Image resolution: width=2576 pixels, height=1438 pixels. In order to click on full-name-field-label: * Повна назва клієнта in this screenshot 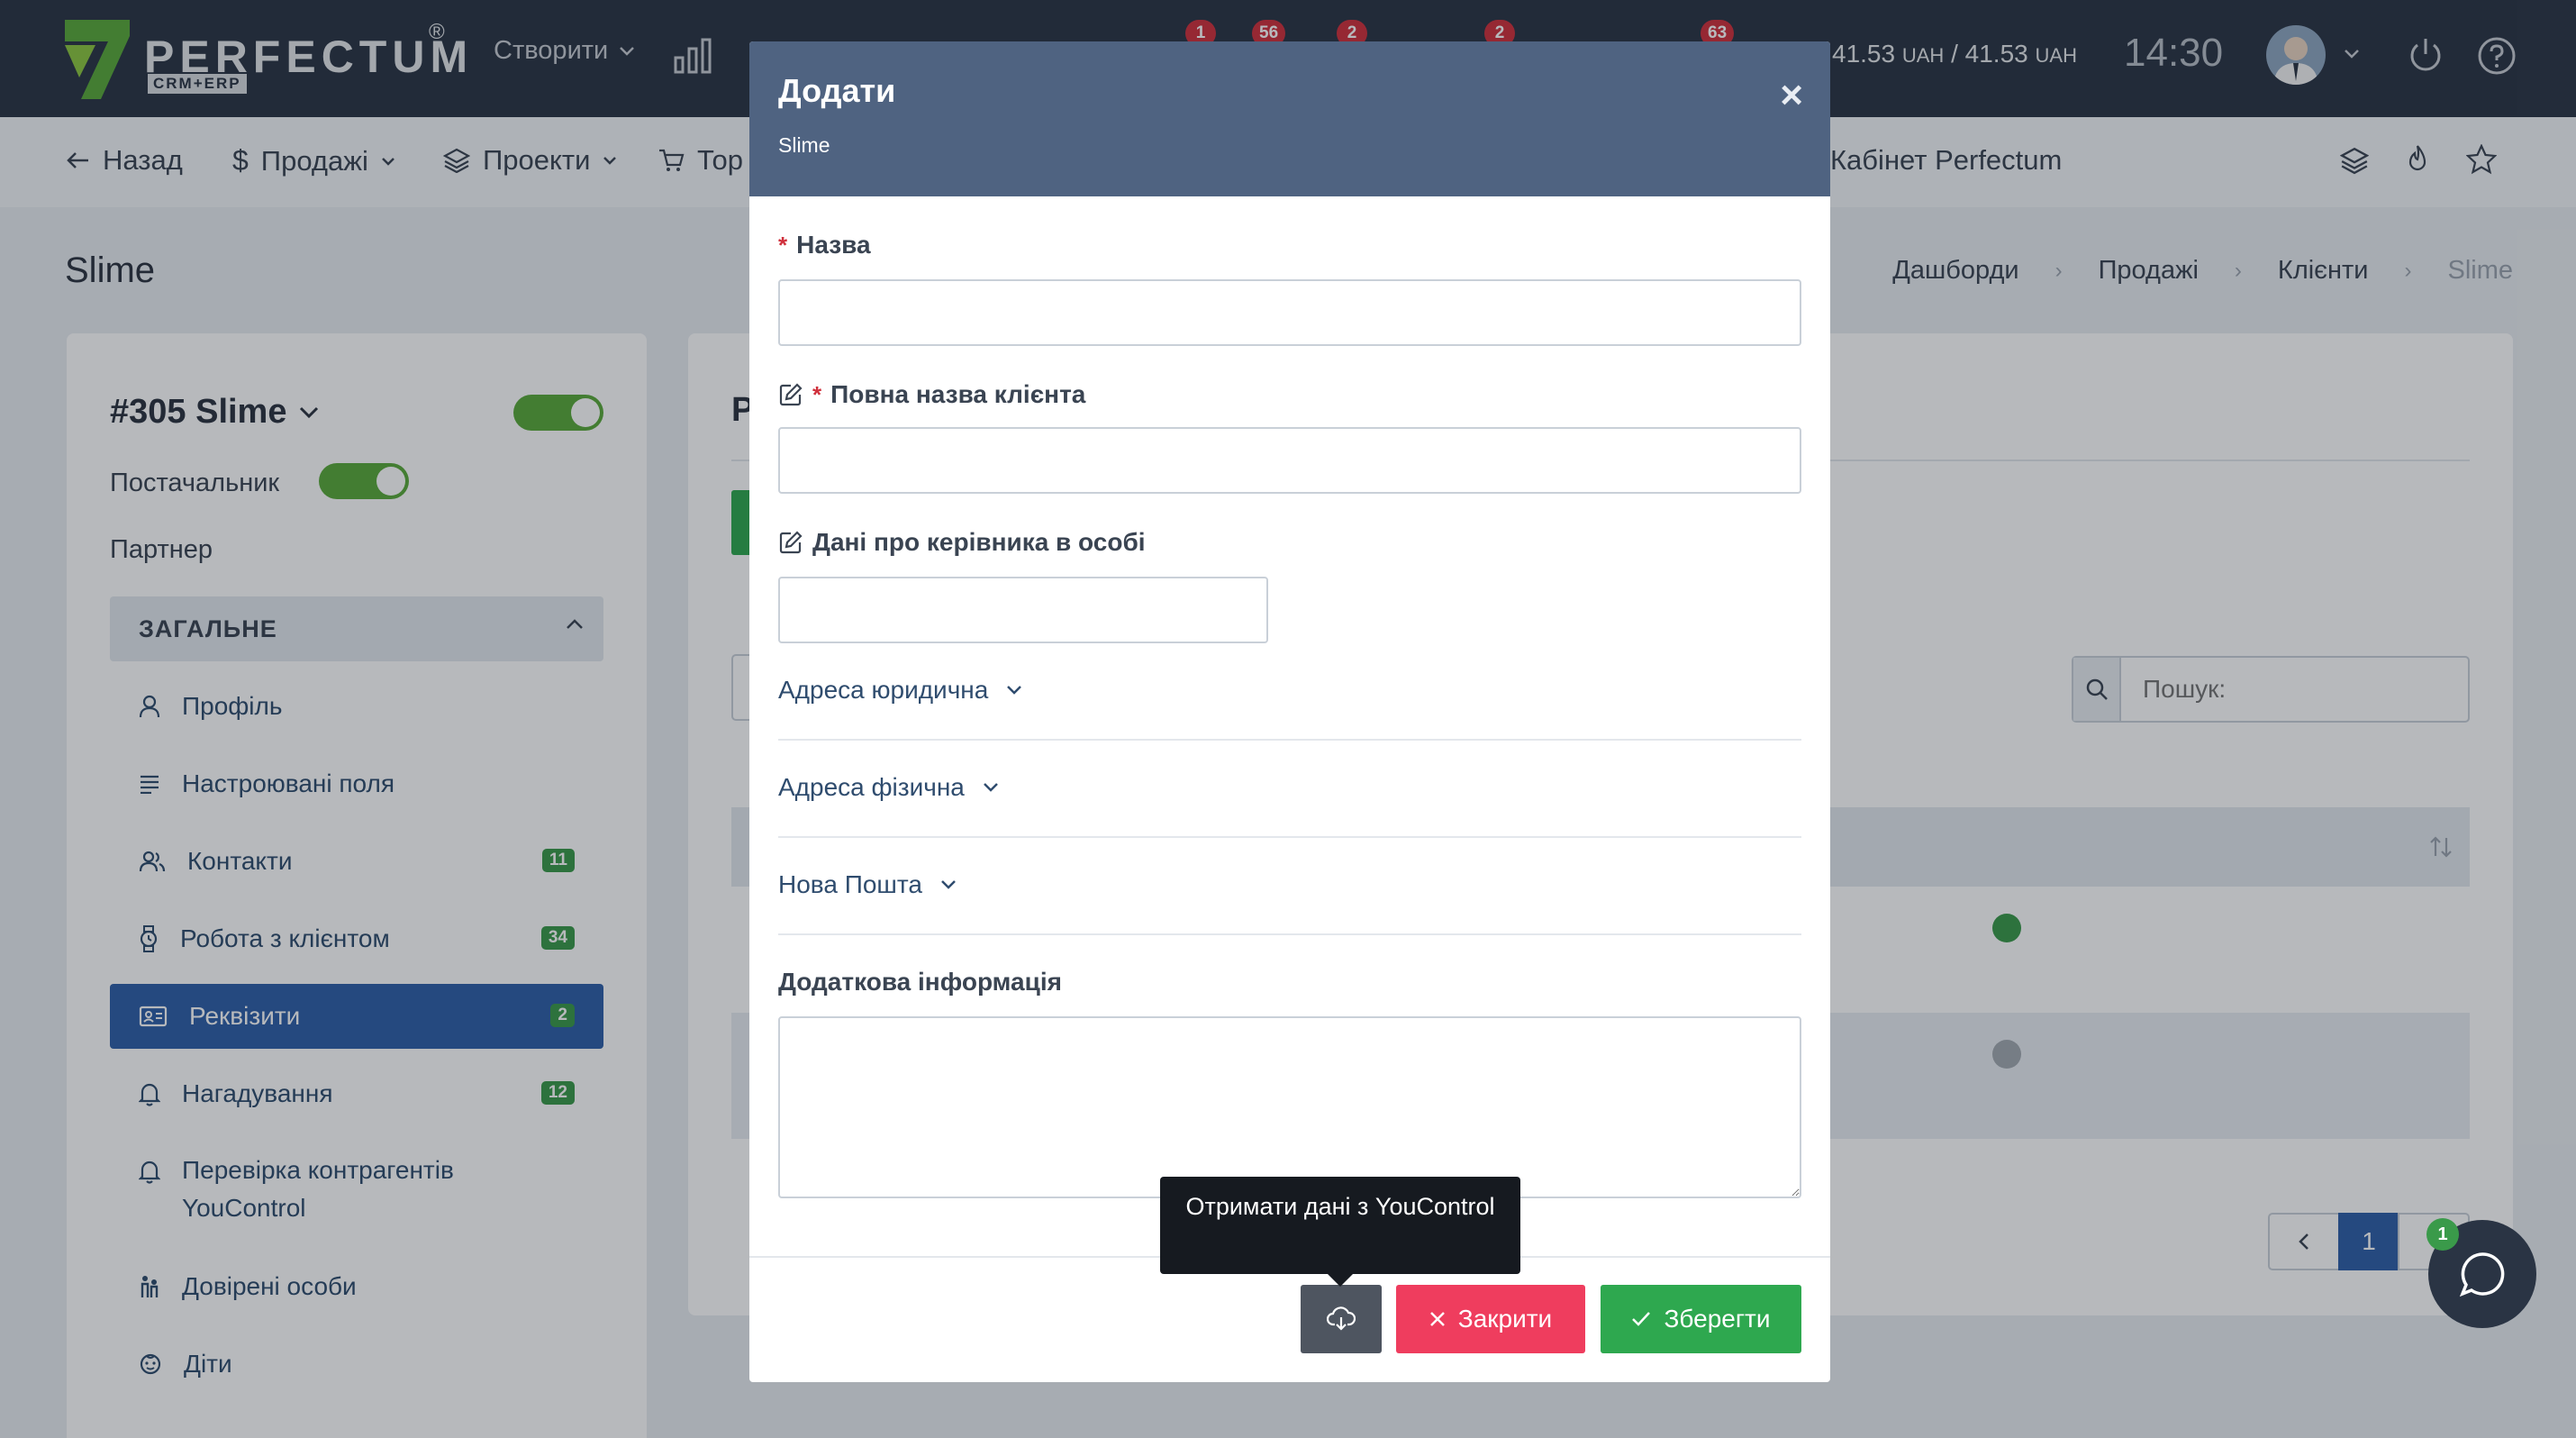, I will do `click(932, 394)`.